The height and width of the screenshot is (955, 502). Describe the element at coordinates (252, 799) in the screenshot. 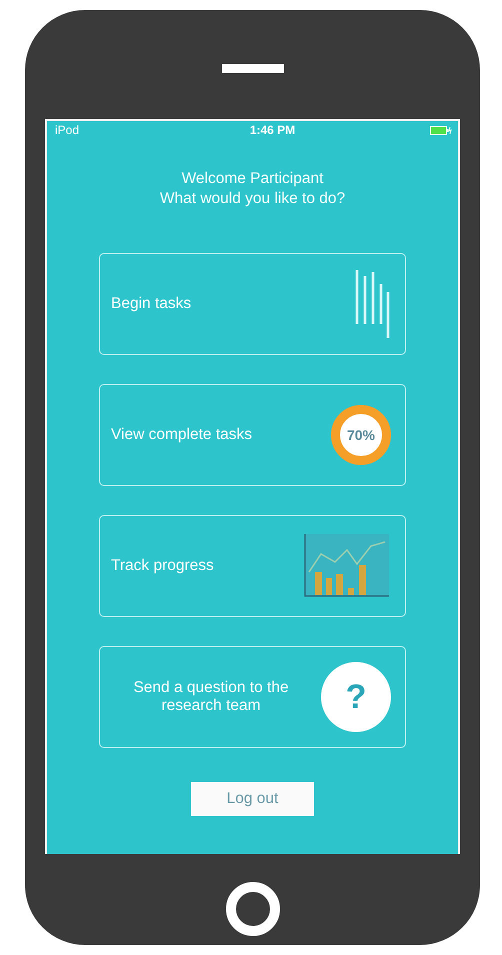

I see `logout-button: Log out` at that location.